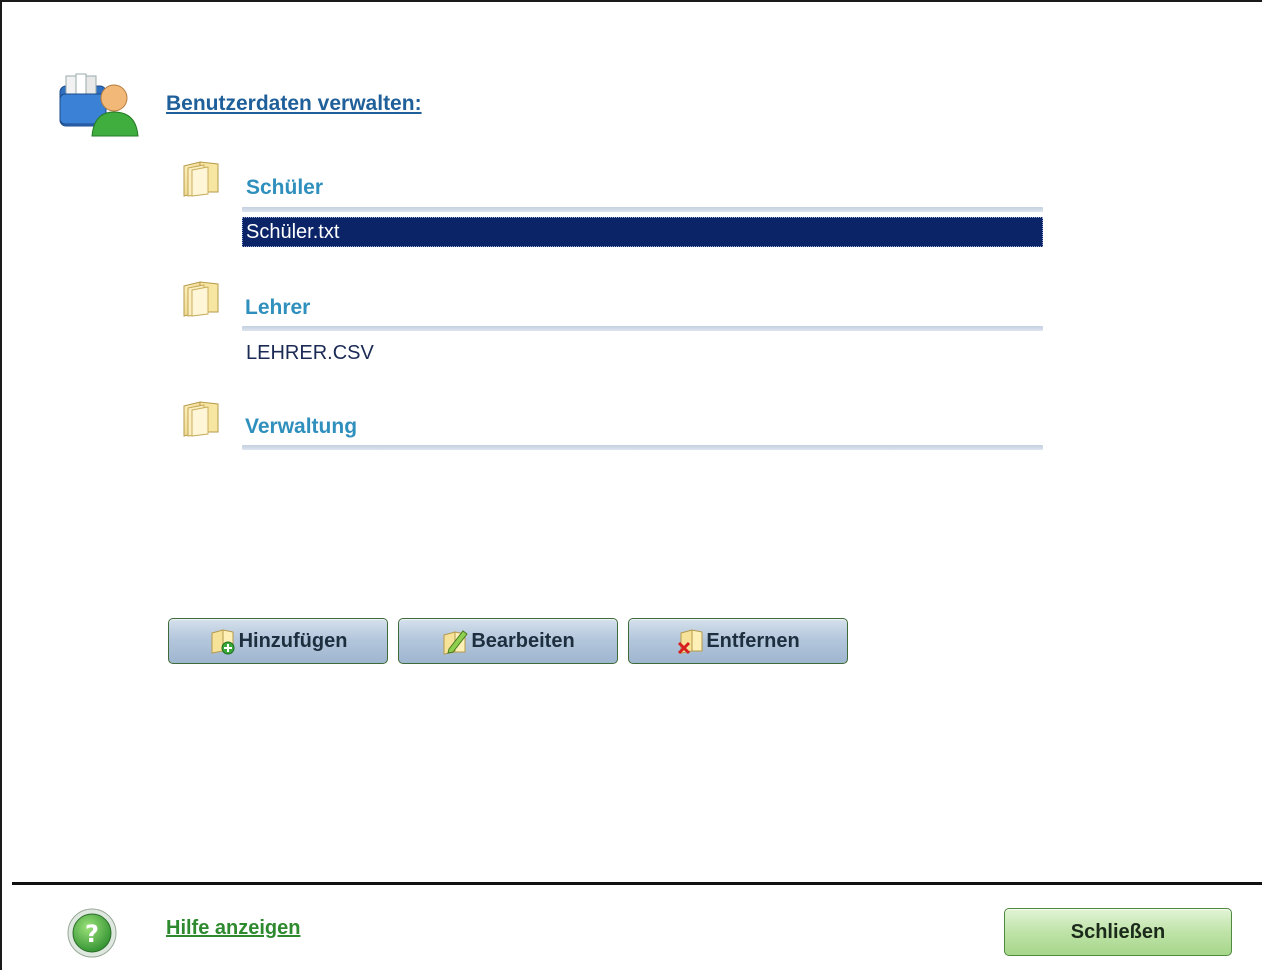 The height and width of the screenshot is (970, 1262). I want to click on remove-button: Entfernen, so click(738, 641).